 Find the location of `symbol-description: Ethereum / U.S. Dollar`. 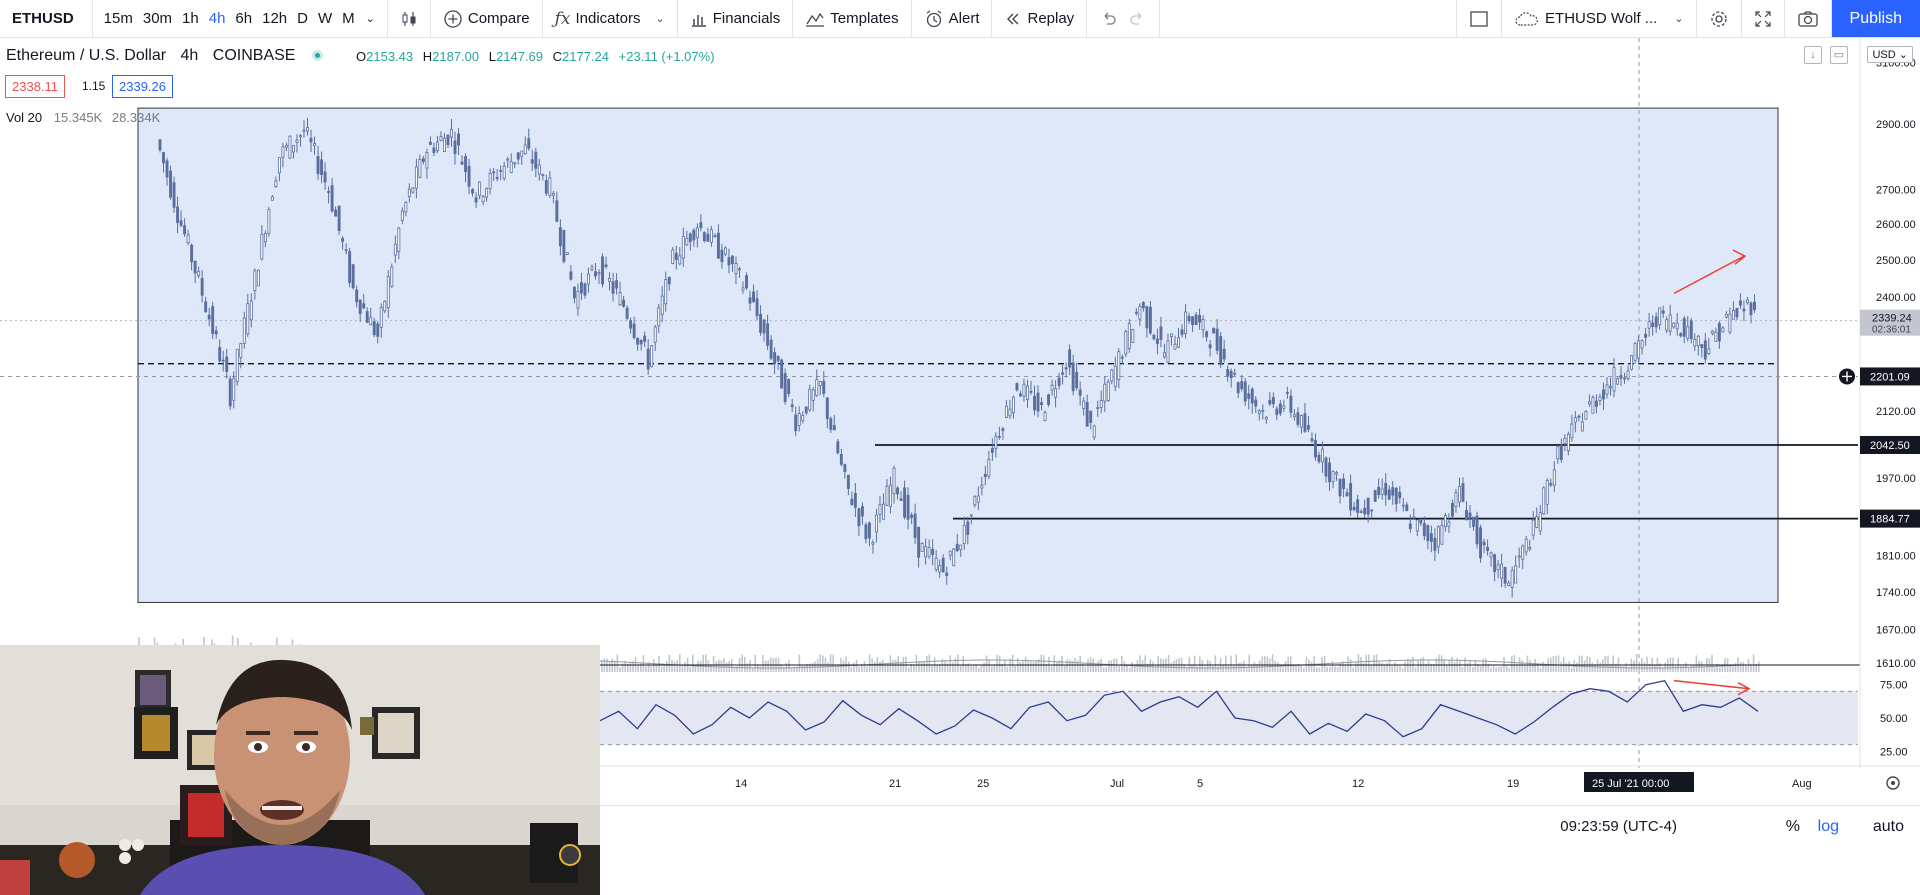

symbol-description: Ethereum / U.S. Dollar is located at coordinates (86, 55).